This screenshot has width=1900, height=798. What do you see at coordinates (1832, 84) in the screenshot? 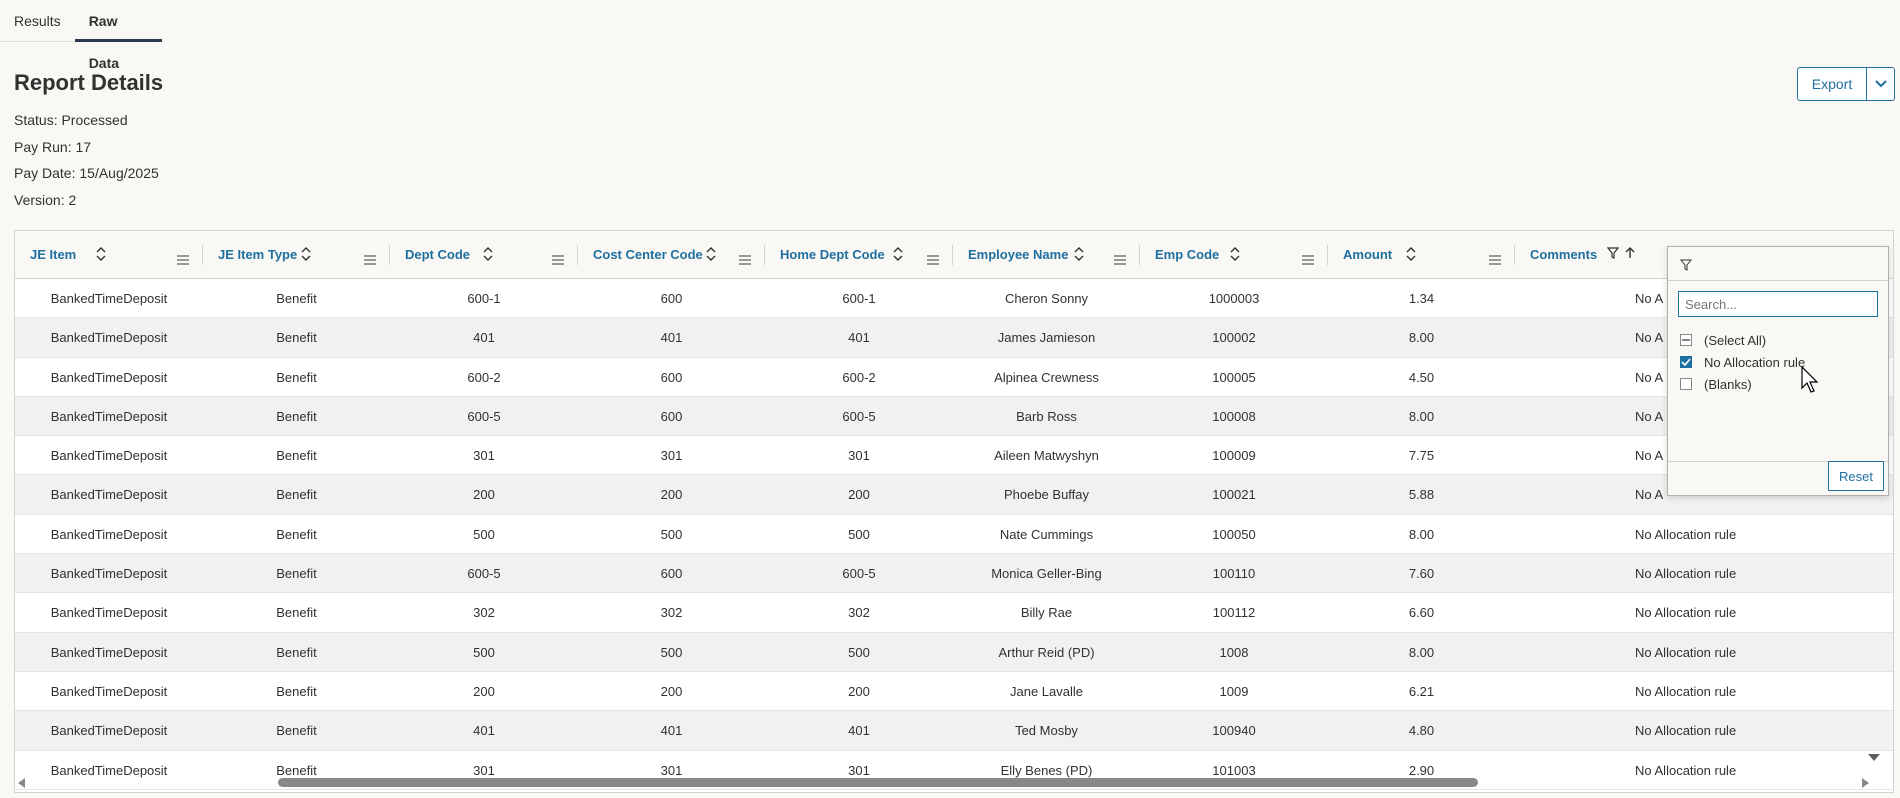
I see `export-button: Export` at bounding box center [1832, 84].